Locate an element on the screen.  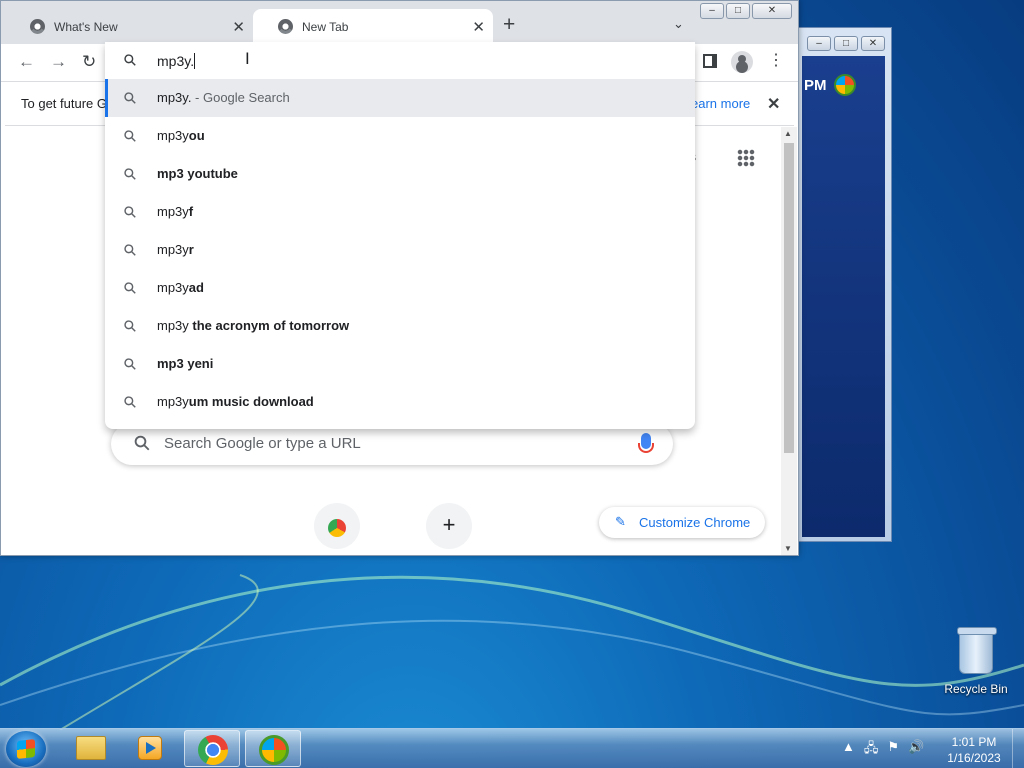
scrollbar-thumb is located at coordinates (789, 298).